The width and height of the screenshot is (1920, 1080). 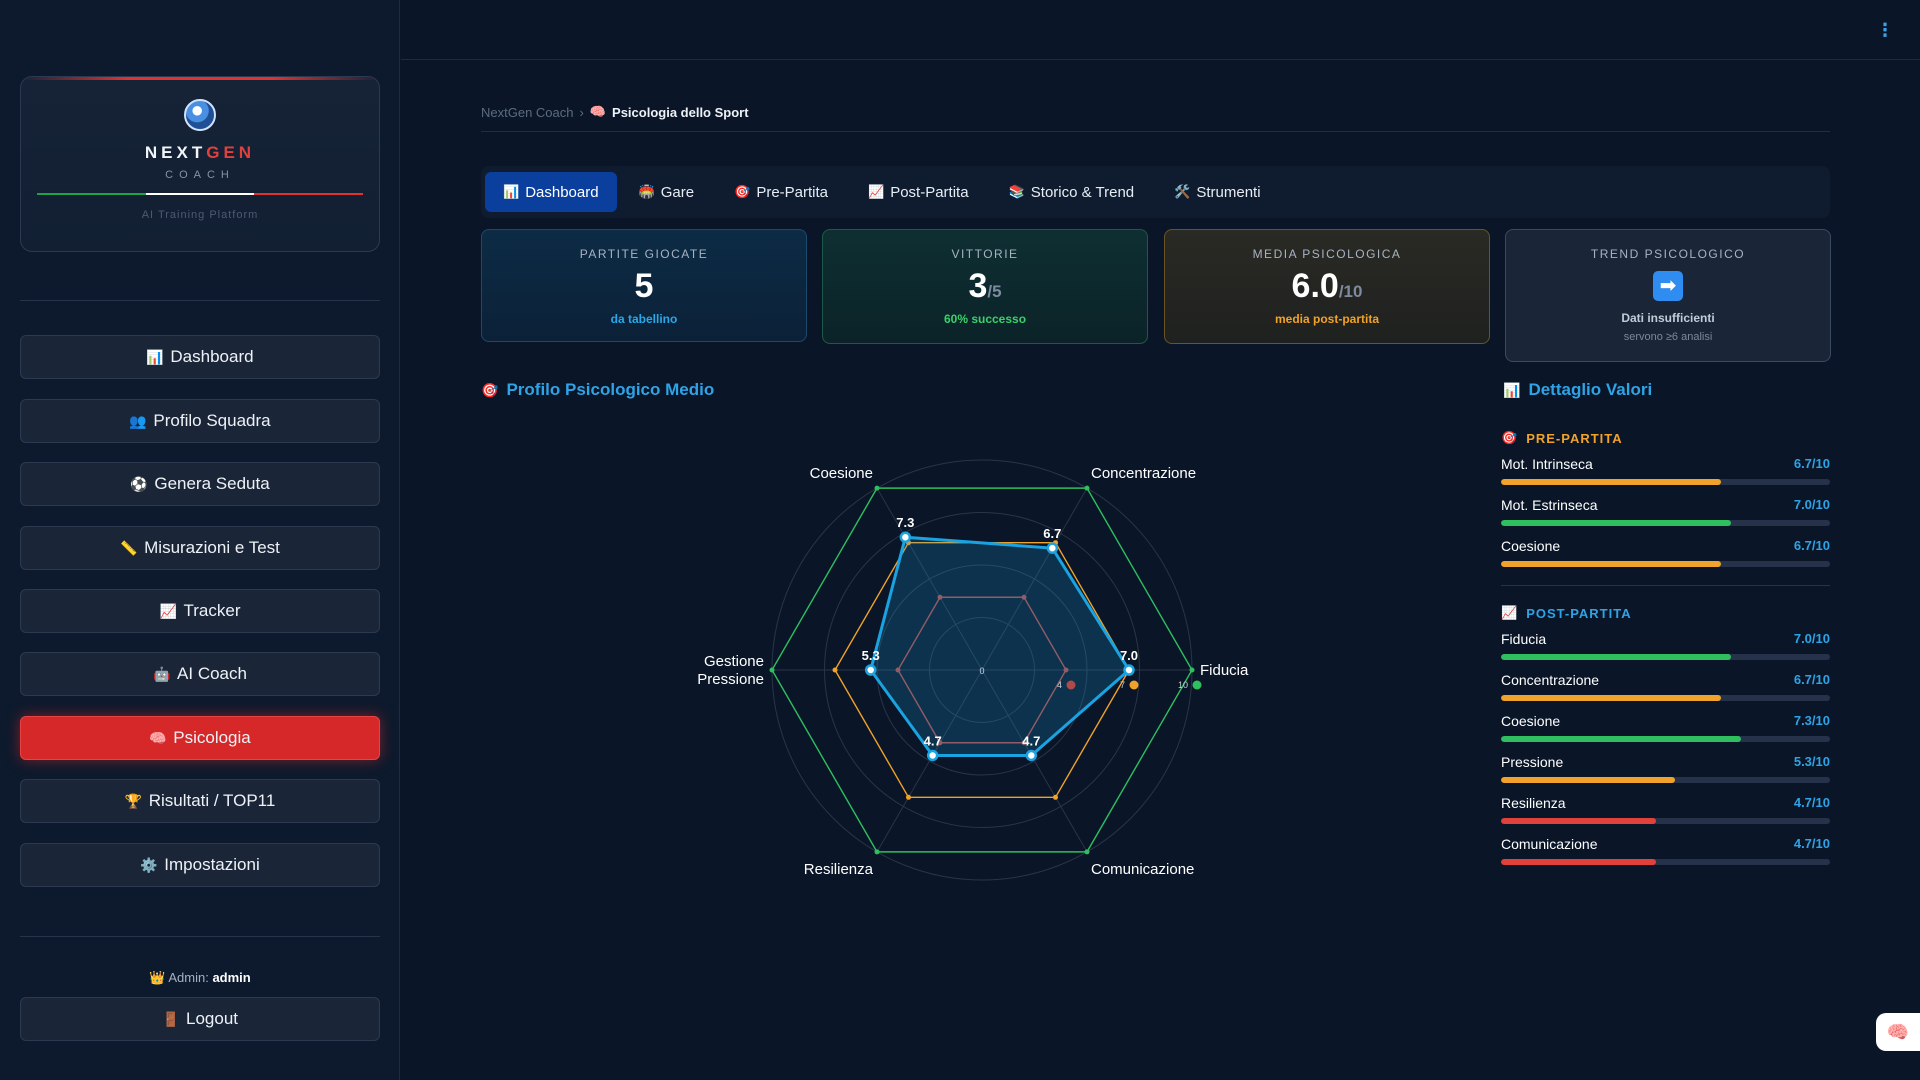 I want to click on radar-value-label: 5.3, so click(x=871, y=655).